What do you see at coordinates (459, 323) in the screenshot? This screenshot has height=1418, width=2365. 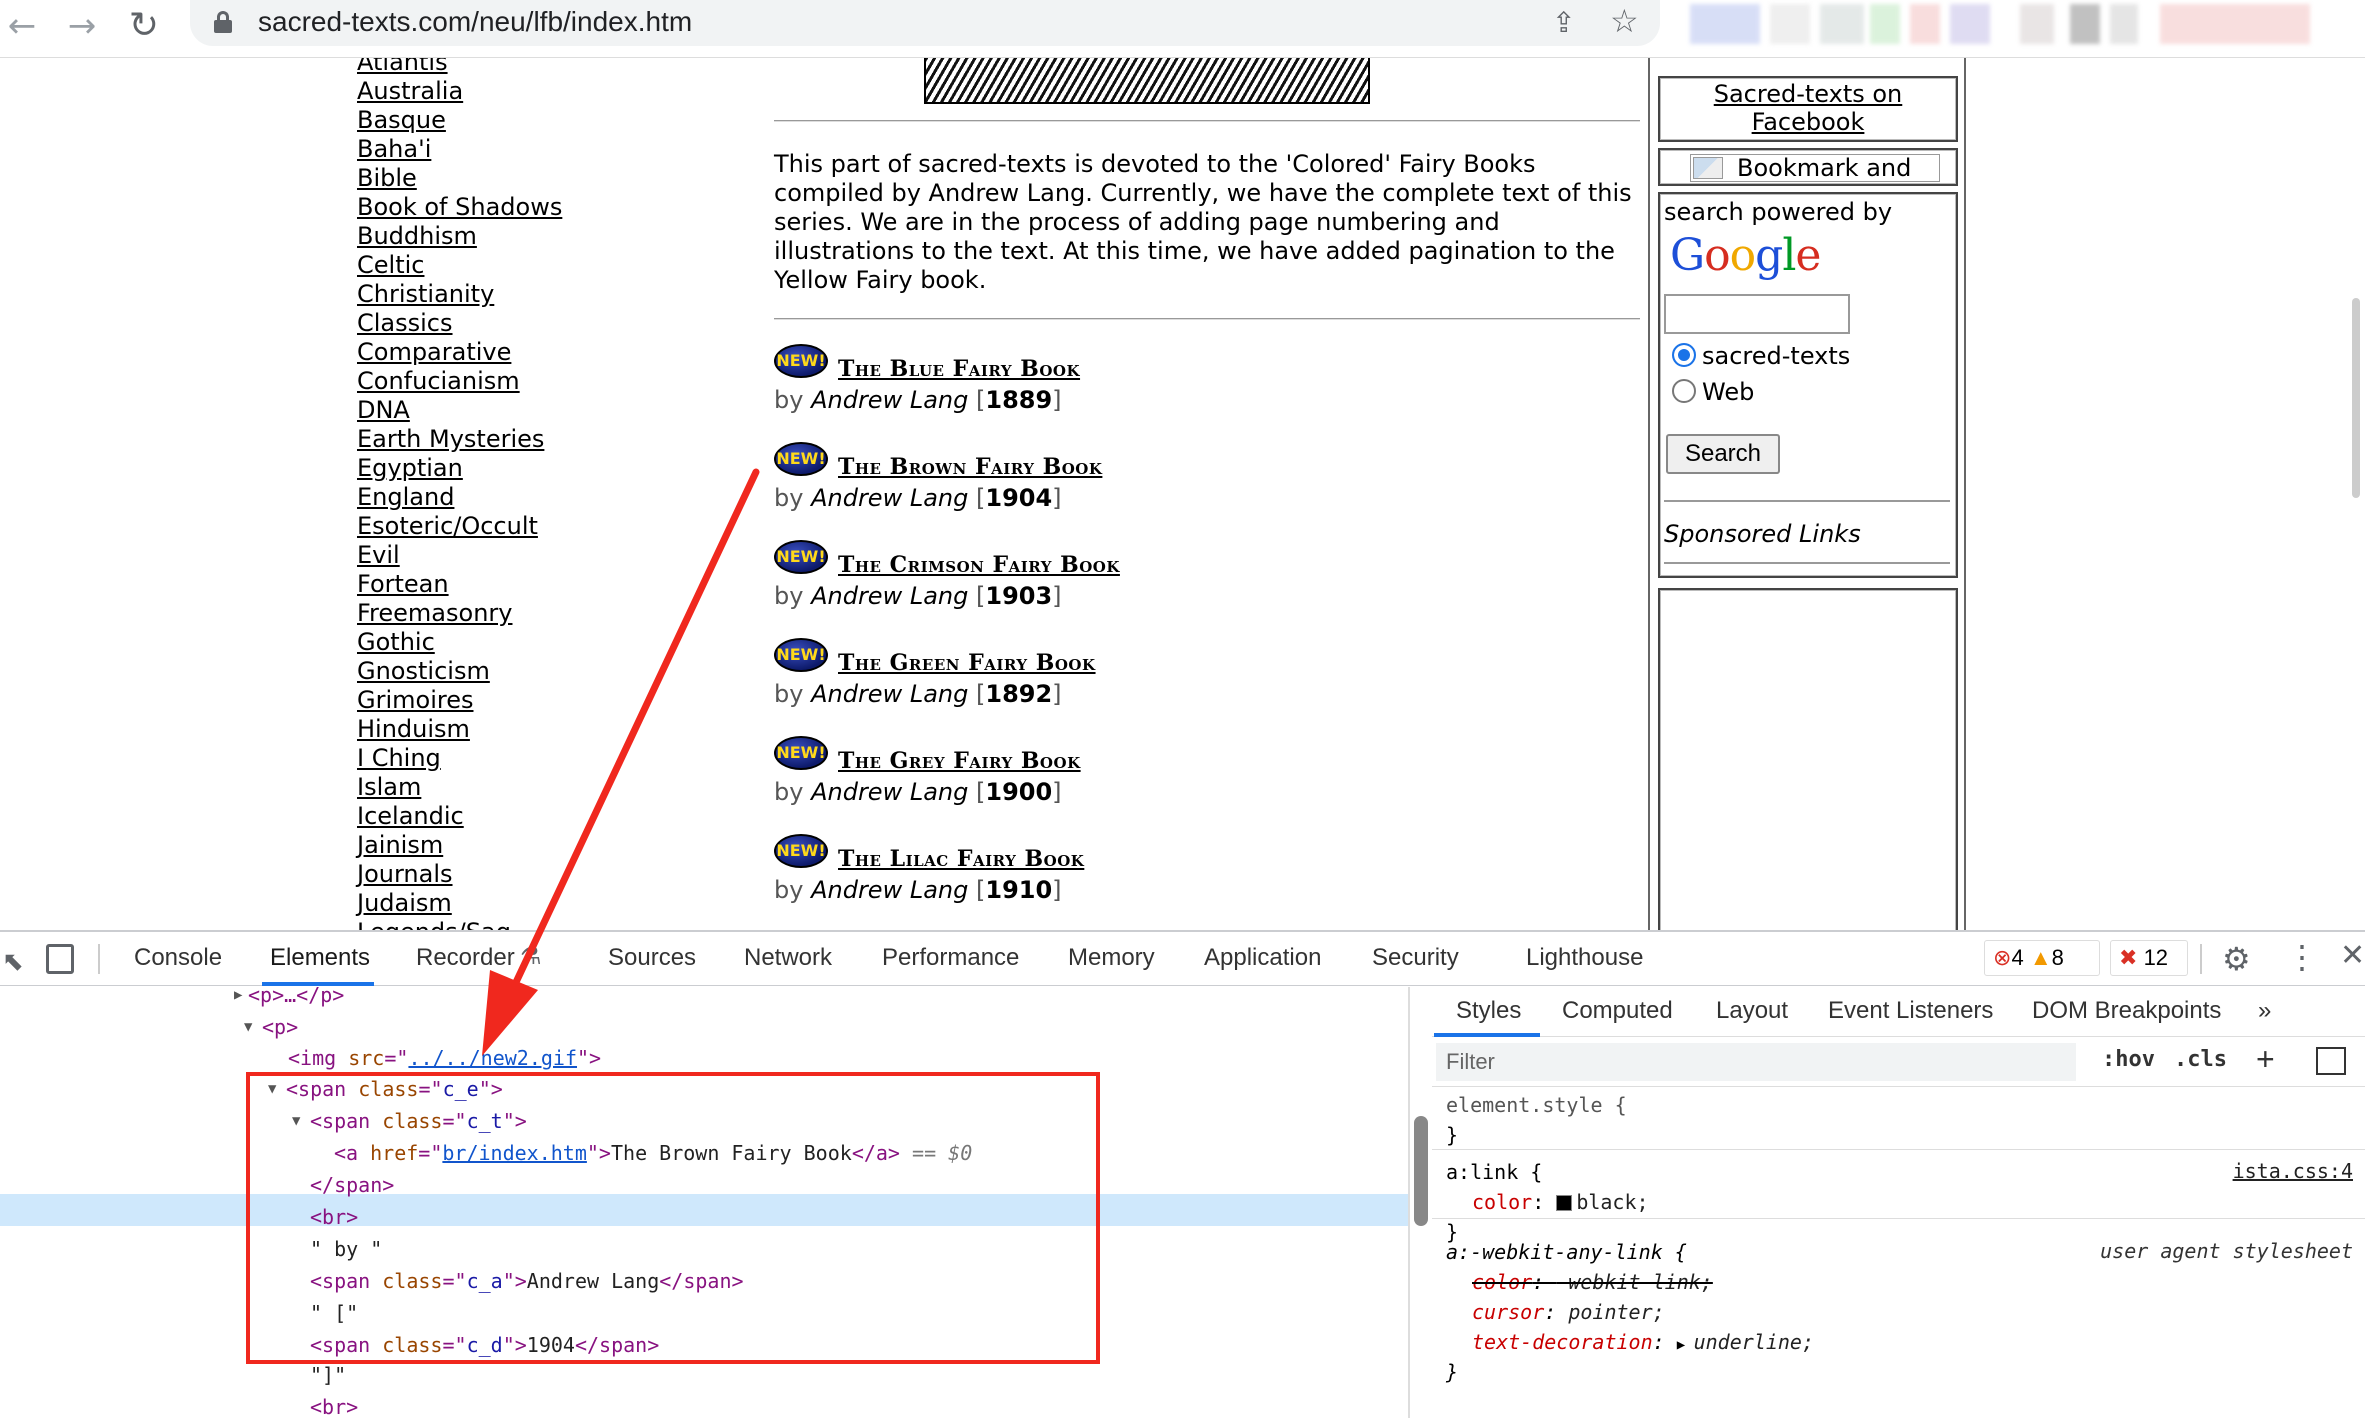 I see `category-link: Classics` at bounding box center [459, 323].